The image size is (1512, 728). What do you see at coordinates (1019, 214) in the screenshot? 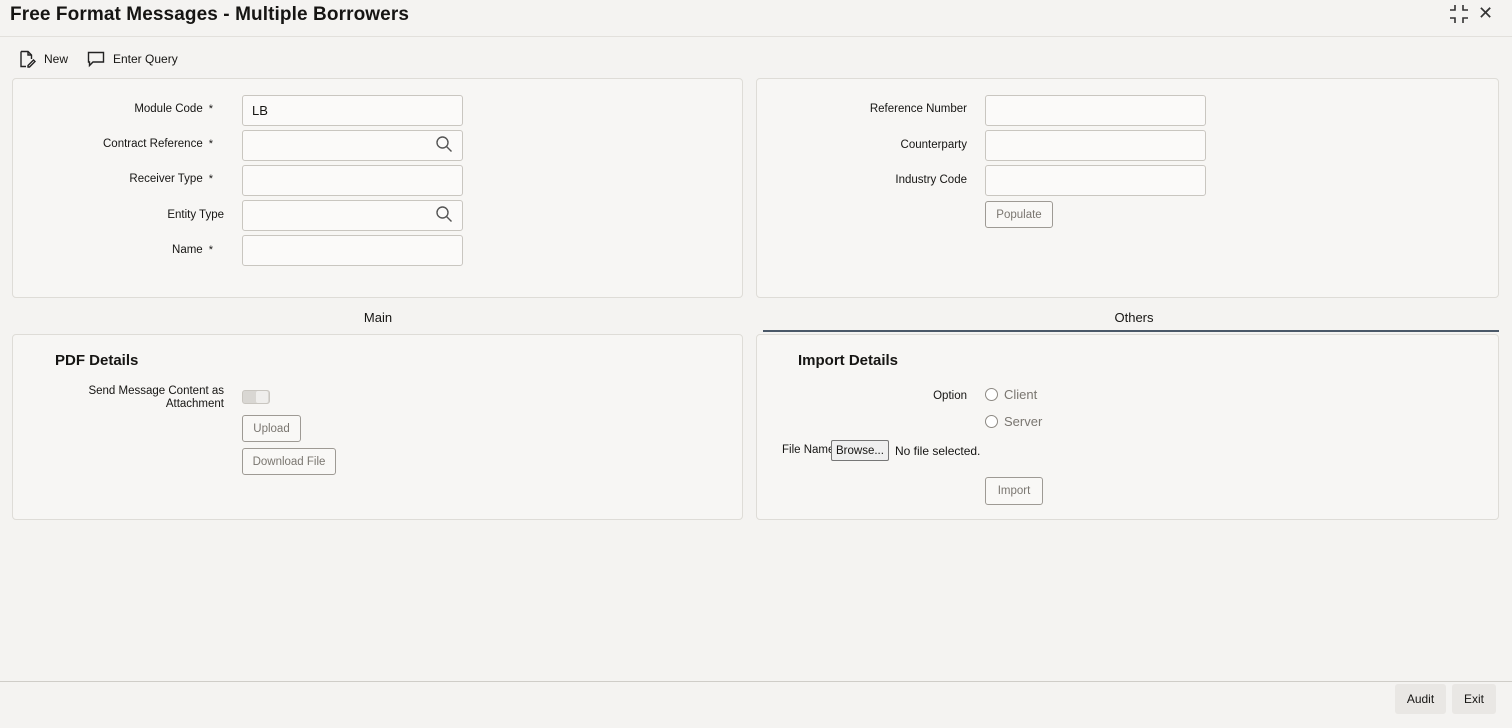
I see `populate-button: Populate` at bounding box center [1019, 214].